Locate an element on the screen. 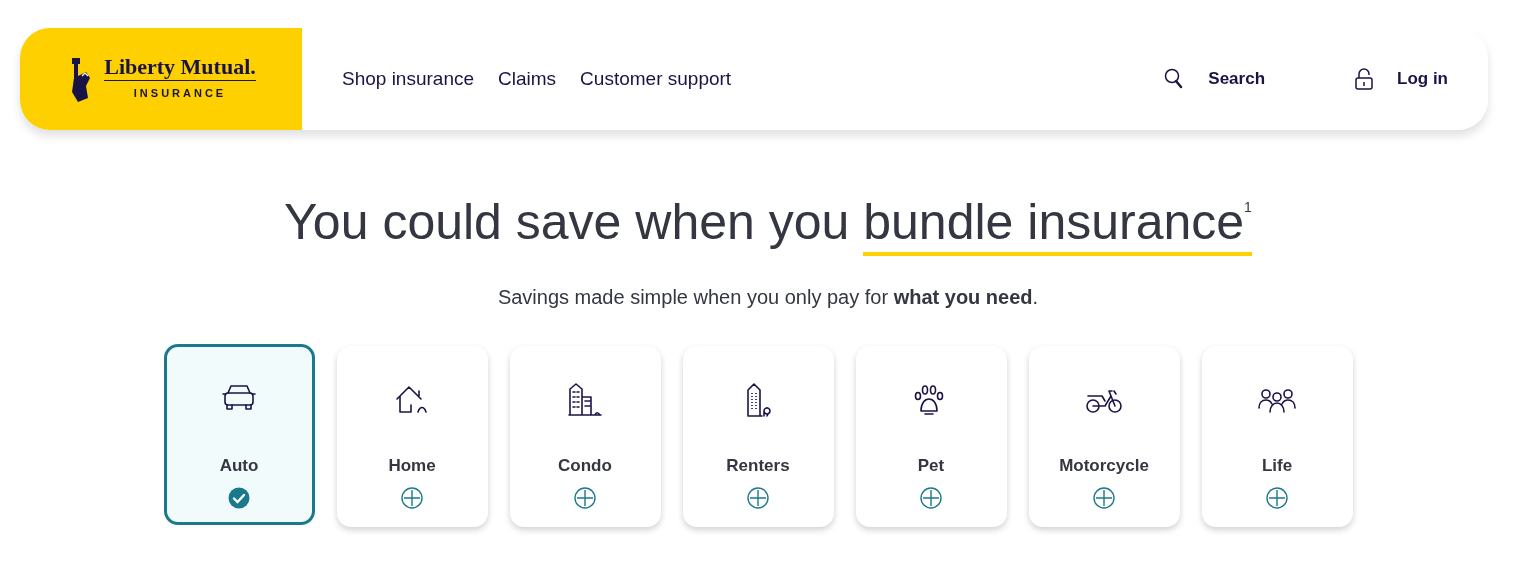 The width and height of the screenshot is (1536, 581). product-label: Renters is located at coordinates (758, 466).